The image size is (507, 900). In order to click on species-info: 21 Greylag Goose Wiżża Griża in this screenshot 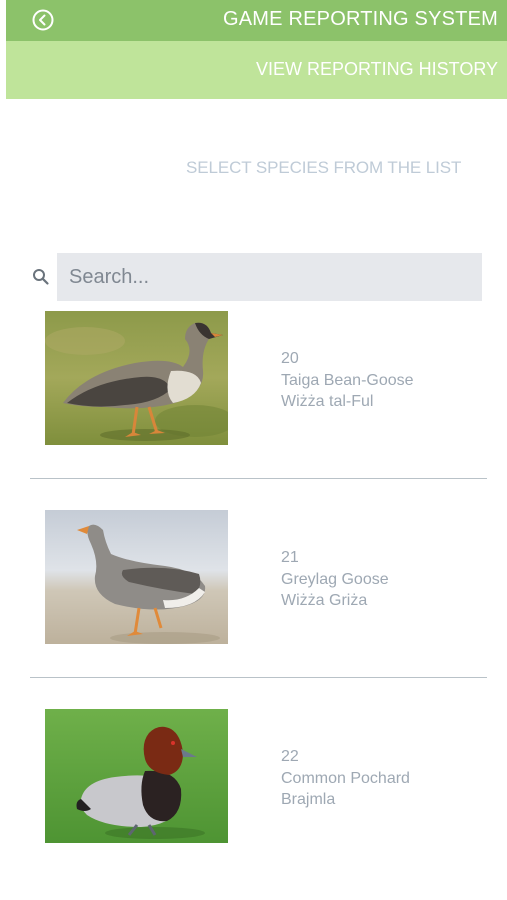, I will do `click(335, 579)`.